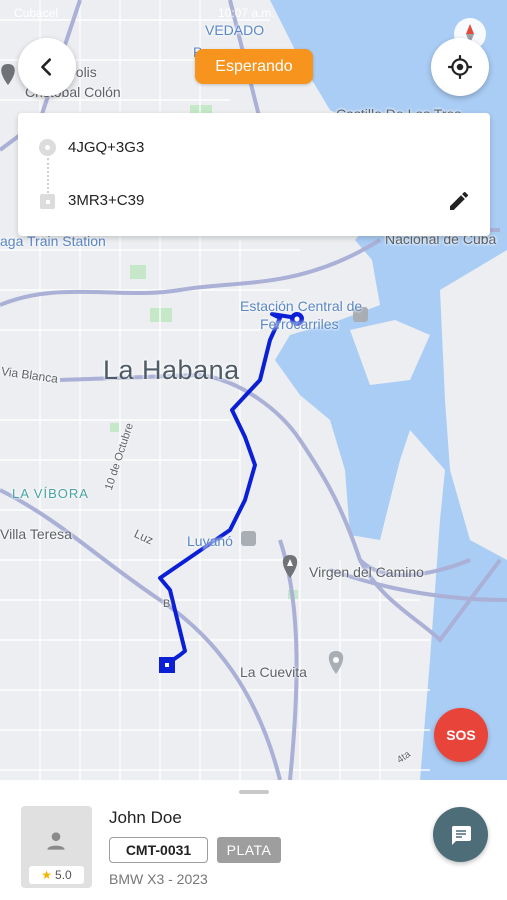 Image resolution: width=507 pixels, height=900 pixels. Describe the element at coordinates (50, 493) in the screenshot. I see `map-label: LA VÍBORA` at that location.